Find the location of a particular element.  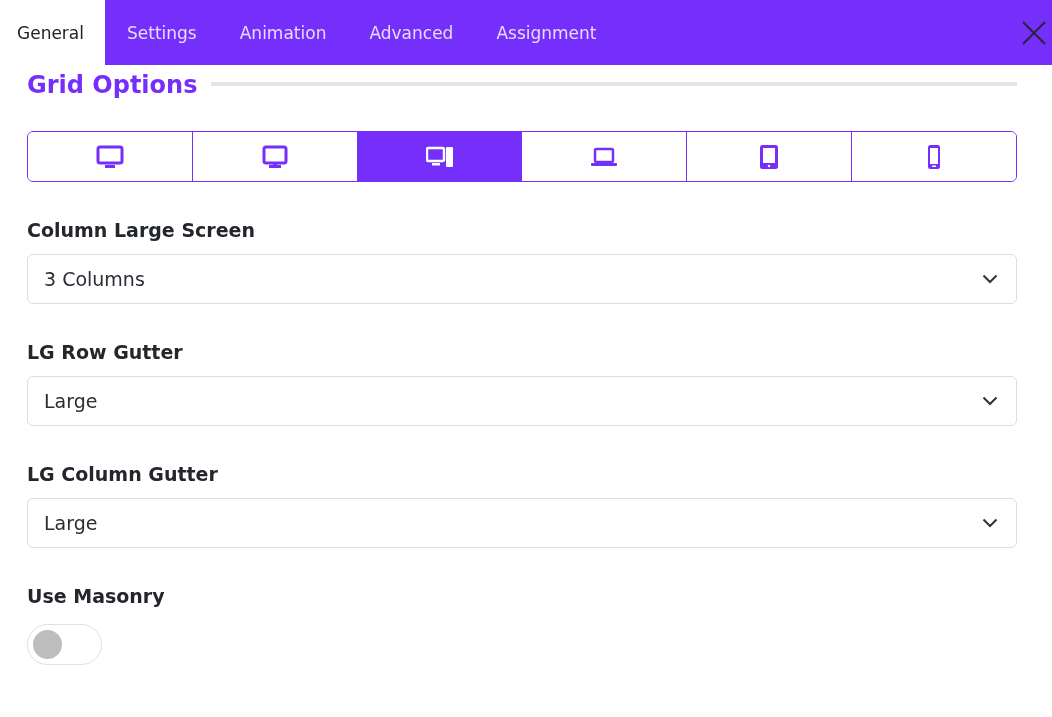

field-label: LG Column Gutter is located at coordinates (123, 474).